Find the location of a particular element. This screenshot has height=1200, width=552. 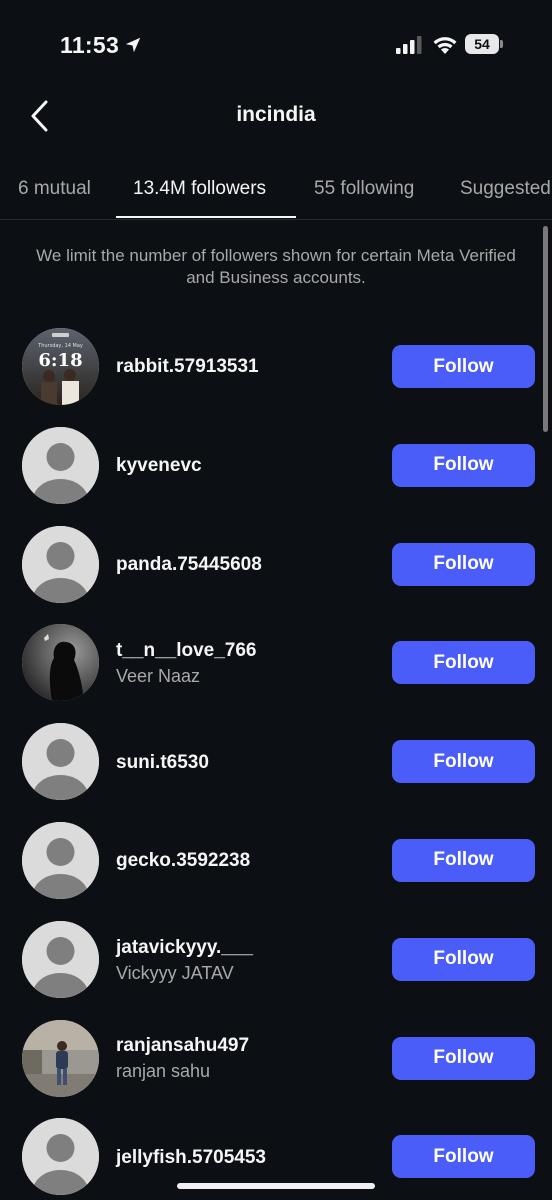

full-name: ranjan sahu is located at coordinates (163, 1071).